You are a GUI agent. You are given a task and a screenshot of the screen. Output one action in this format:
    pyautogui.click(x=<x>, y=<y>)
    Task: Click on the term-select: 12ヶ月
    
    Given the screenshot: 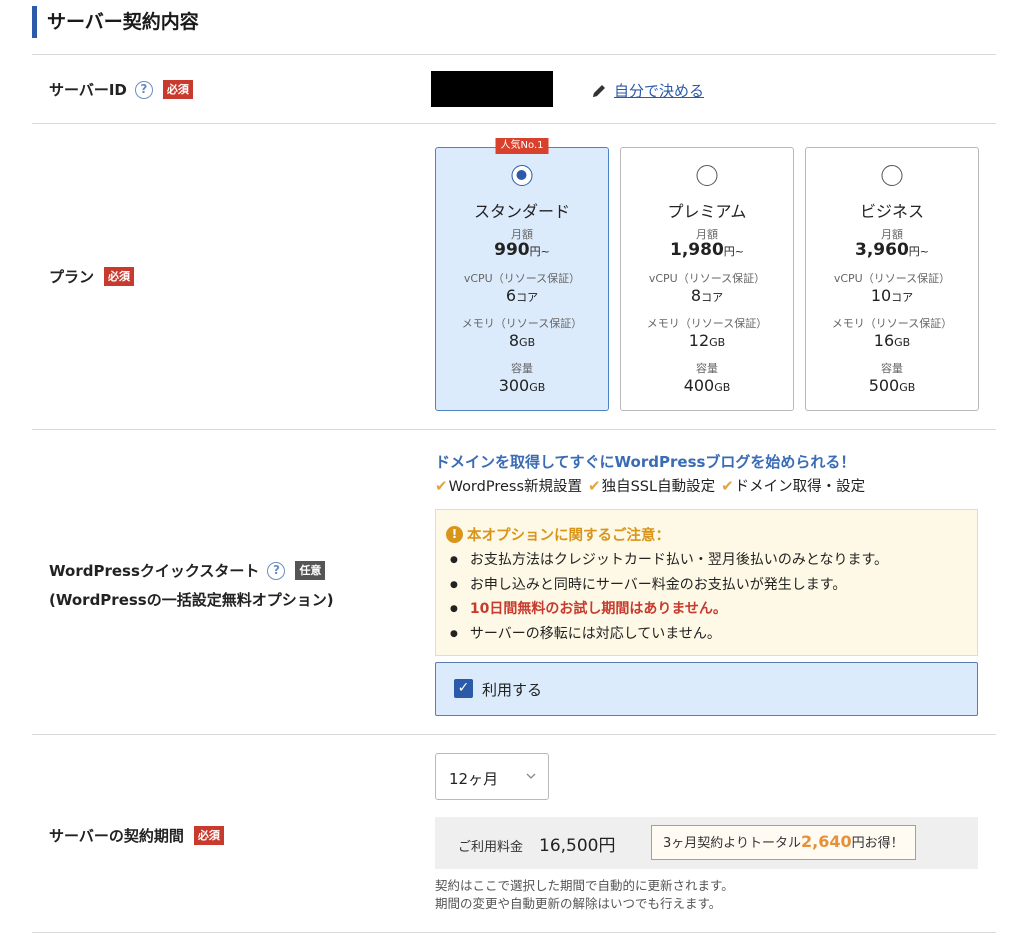 What is the action you would take?
    pyautogui.click(x=492, y=776)
    